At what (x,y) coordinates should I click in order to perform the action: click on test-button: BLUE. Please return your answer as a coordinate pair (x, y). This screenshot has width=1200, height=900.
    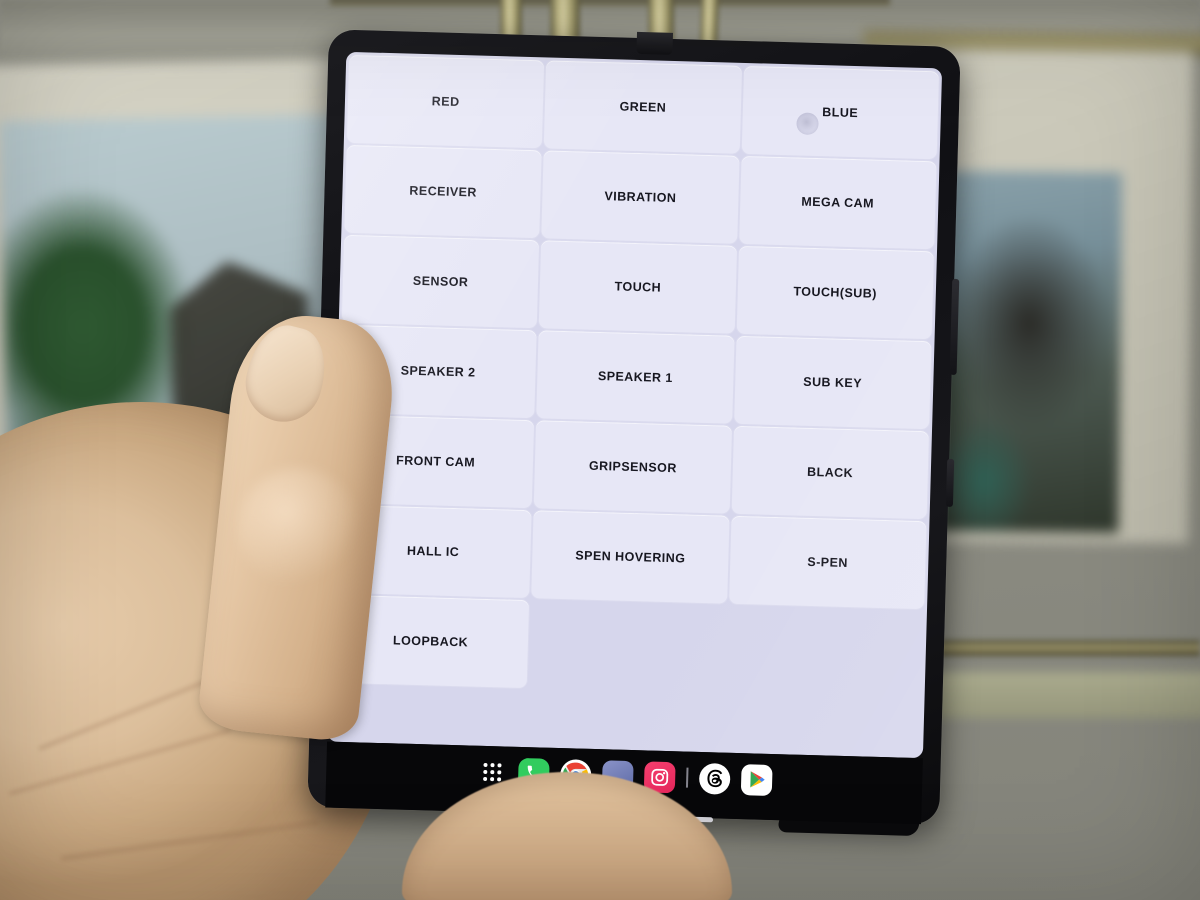
    Looking at the image, I should click on (840, 112).